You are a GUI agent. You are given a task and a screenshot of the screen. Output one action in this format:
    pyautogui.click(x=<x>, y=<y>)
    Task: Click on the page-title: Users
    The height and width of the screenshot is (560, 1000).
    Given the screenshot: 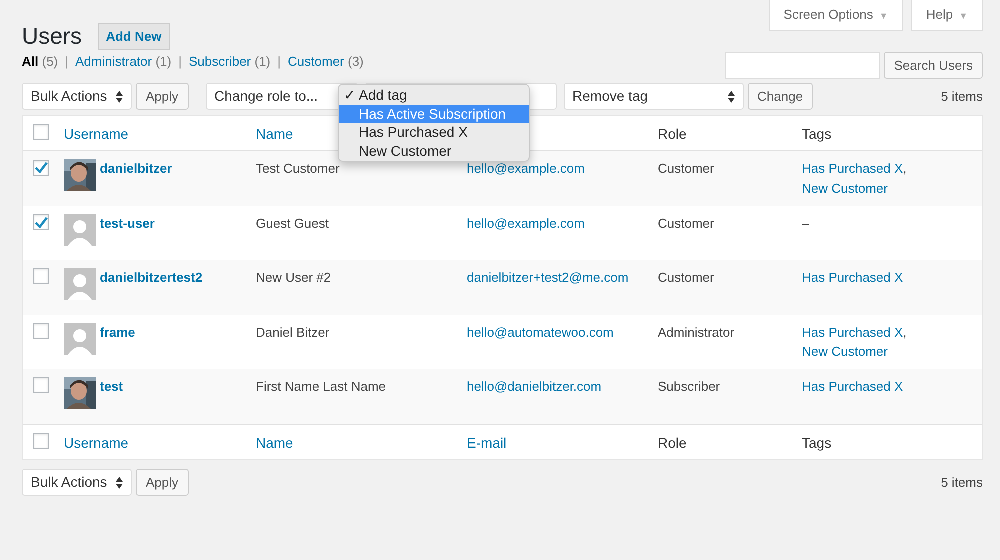 What is the action you would take?
    pyautogui.click(x=52, y=36)
    